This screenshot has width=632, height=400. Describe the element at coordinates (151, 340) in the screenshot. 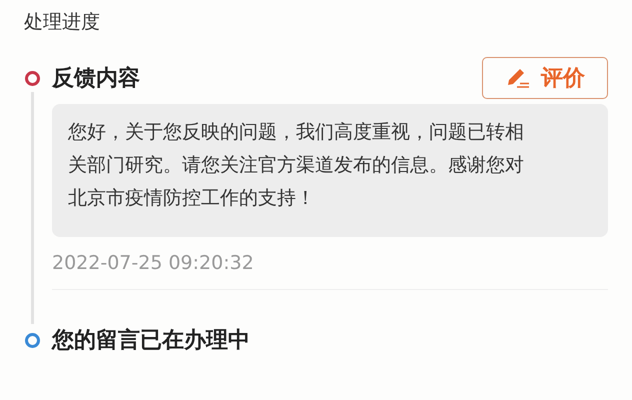

I see `step-title: 您的留言已在办理中` at that location.